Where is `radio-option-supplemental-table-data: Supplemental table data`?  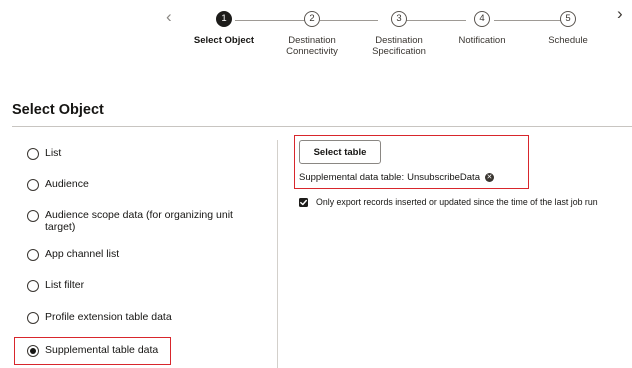 radio-option-supplemental-table-data: Supplemental table data is located at coordinates (92, 350).